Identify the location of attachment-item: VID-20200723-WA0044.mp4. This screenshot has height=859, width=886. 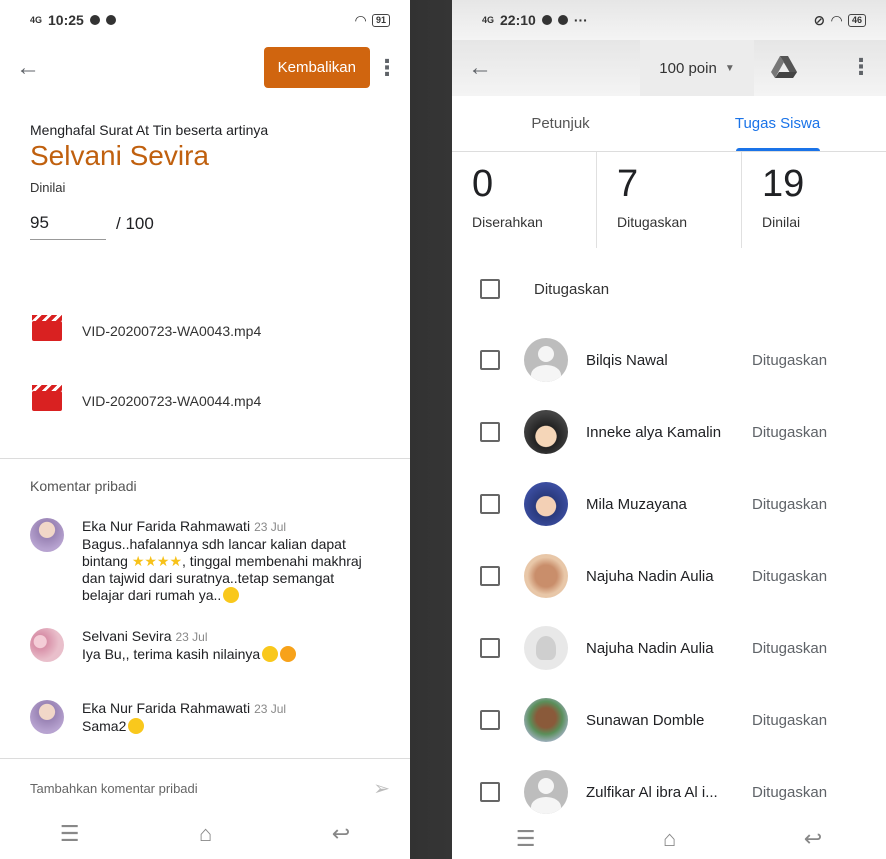
(205, 401).